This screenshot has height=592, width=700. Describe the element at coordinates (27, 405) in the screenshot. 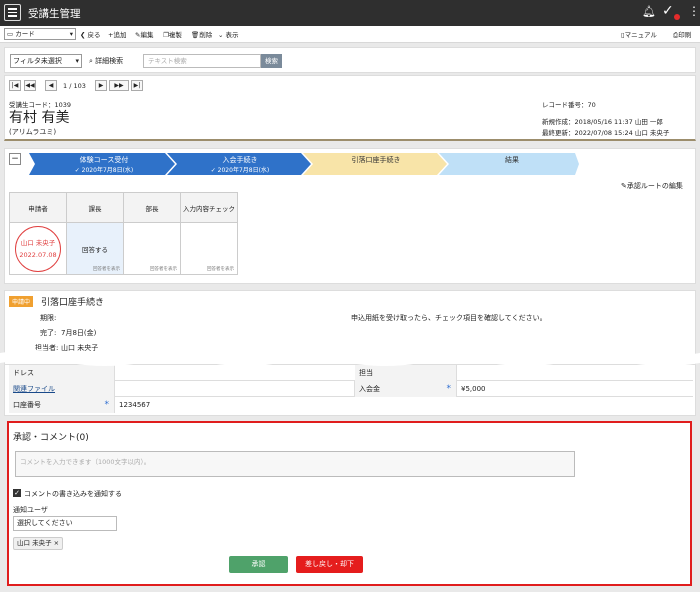

I see `account-label-text: 口座番号` at that location.